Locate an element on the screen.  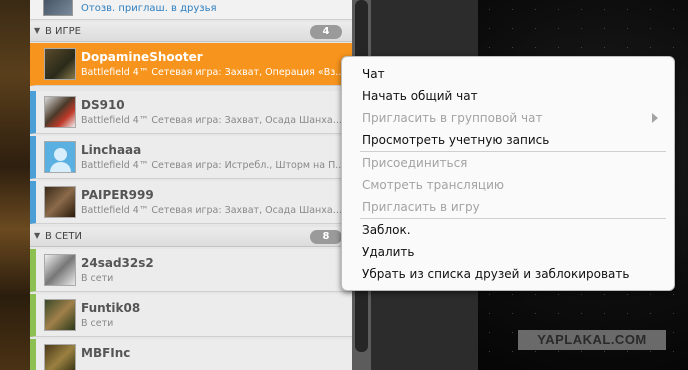
group-header-ingame: ▼ В ИГРЕ 4 is located at coordinates (191, 32).